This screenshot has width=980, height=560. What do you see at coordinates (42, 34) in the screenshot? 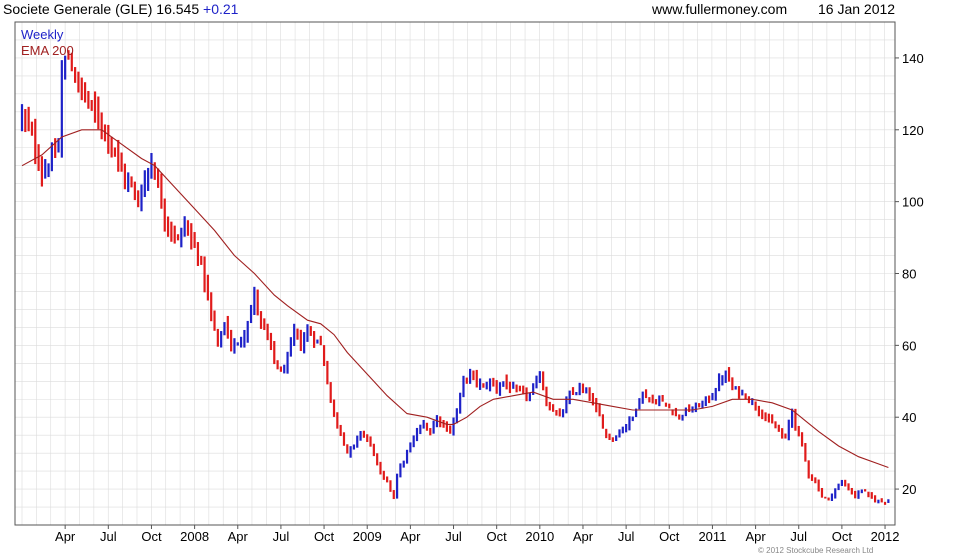
I see `legend-weekly: Weekly` at bounding box center [42, 34].